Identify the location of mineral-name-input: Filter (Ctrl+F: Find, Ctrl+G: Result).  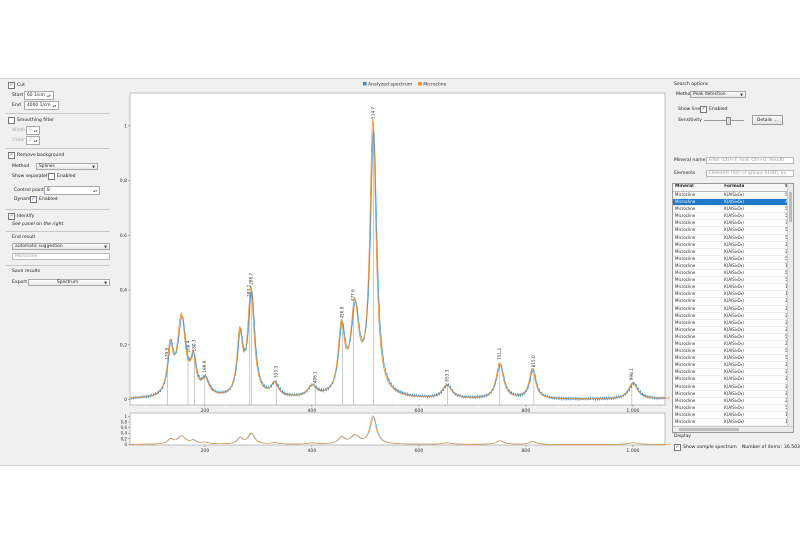
(750, 160).